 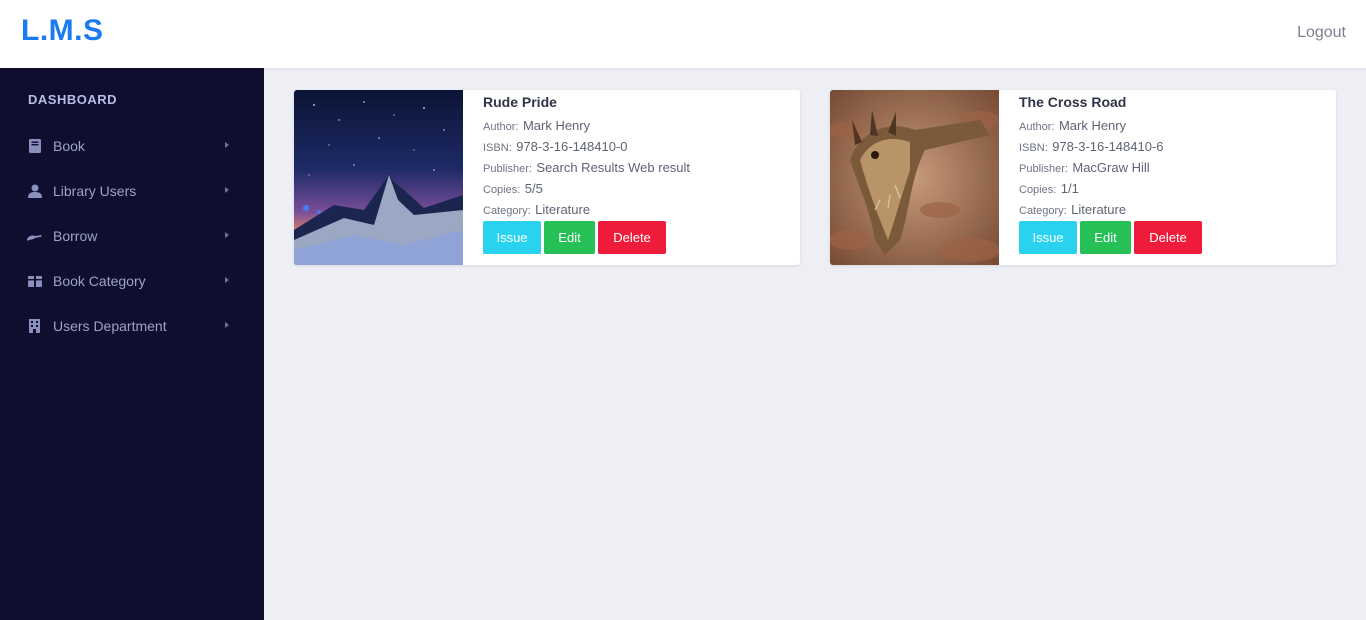 I want to click on sidebar-item-borrow: Borrow, so click(x=132, y=235).